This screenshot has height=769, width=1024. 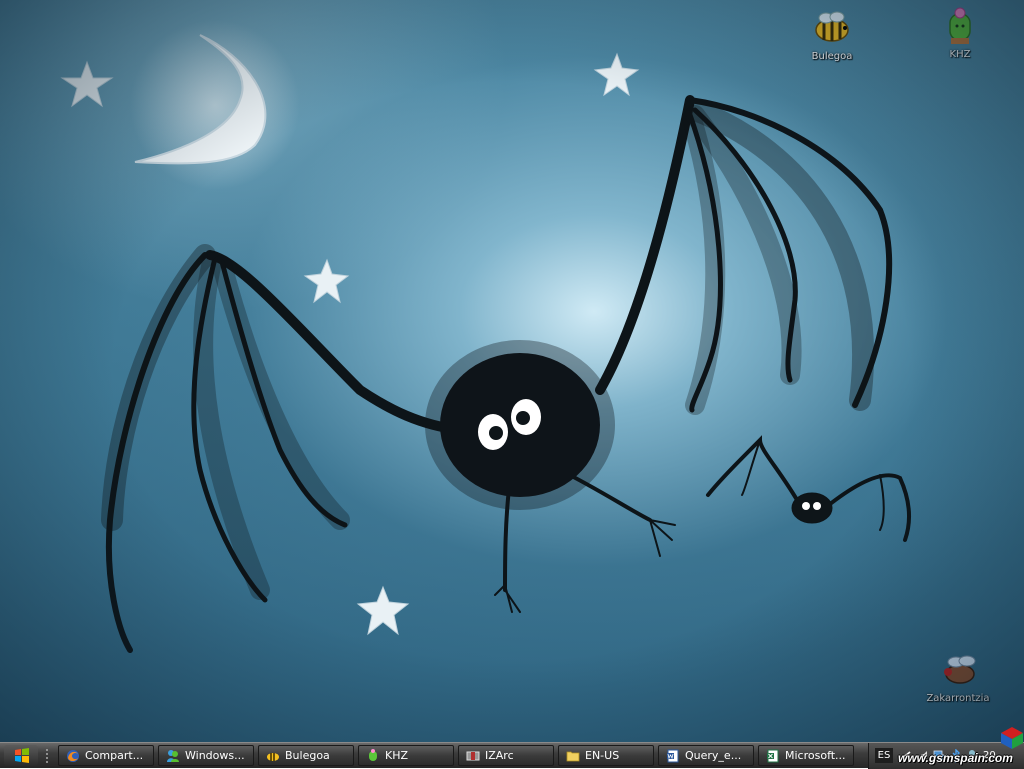 I want to click on windows-logo-icon, so click(x=22, y=755).